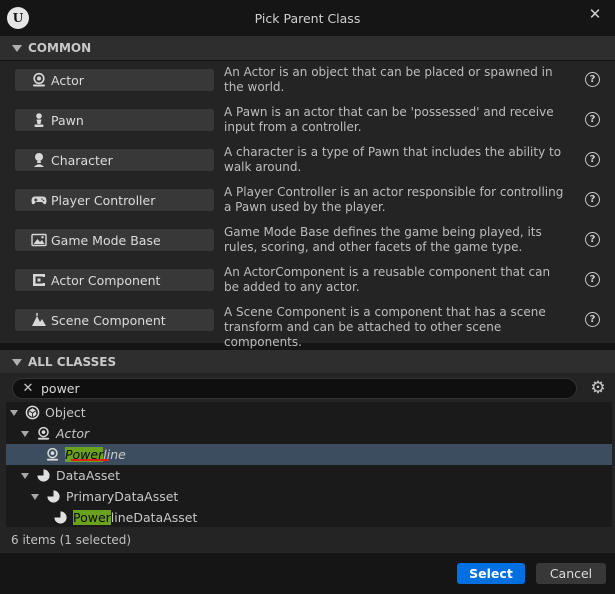  Describe the element at coordinates (67, 80) in the screenshot. I see `actor-button-label: Actor` at that location.